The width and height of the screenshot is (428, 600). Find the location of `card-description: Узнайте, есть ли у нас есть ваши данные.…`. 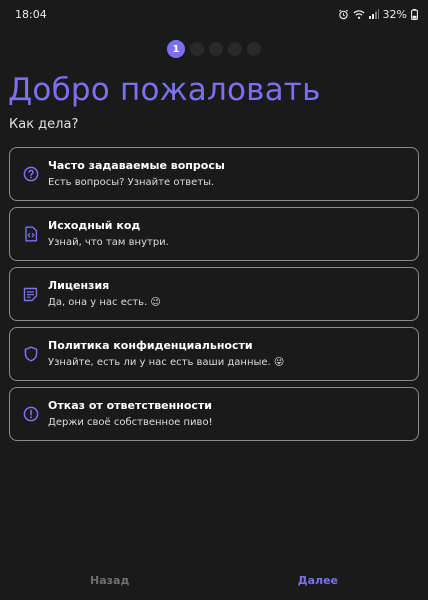

card-description: Узнайте, есть ли у нас есть ваши данные.… is located at coordinates (166, 362).